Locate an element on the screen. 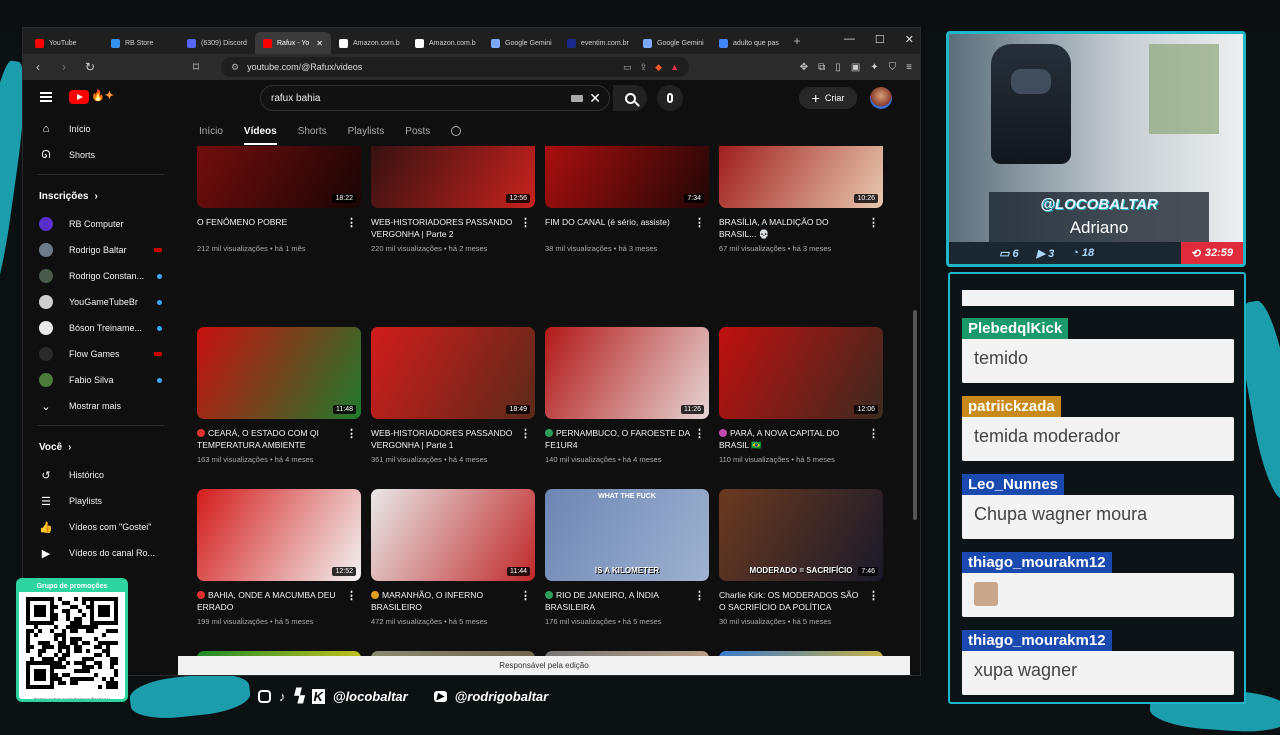 The height and width of the screenshot is (735, 1280). video-thumbnail: 10:26 is located at coordinates (801, 177).